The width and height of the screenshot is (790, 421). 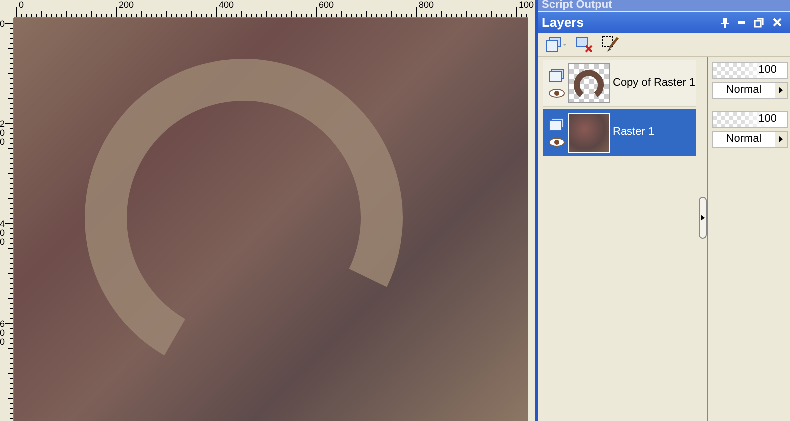 What do you see at coordinates (426, 5) in the screenshot?
I see `ruler-label: 800` at bounding box center [426, 5].